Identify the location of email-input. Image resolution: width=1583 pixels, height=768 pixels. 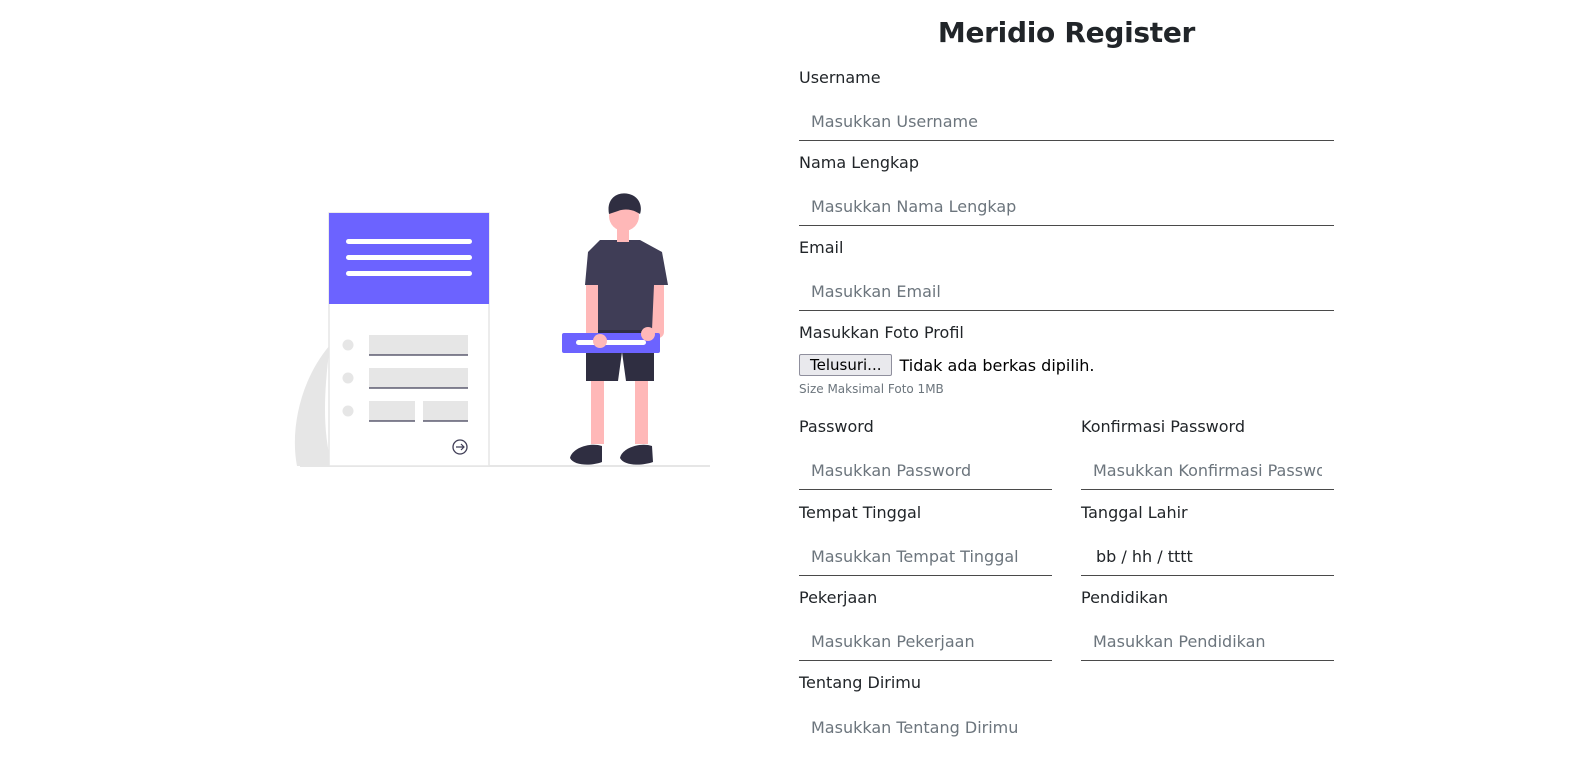
(1066, 292).